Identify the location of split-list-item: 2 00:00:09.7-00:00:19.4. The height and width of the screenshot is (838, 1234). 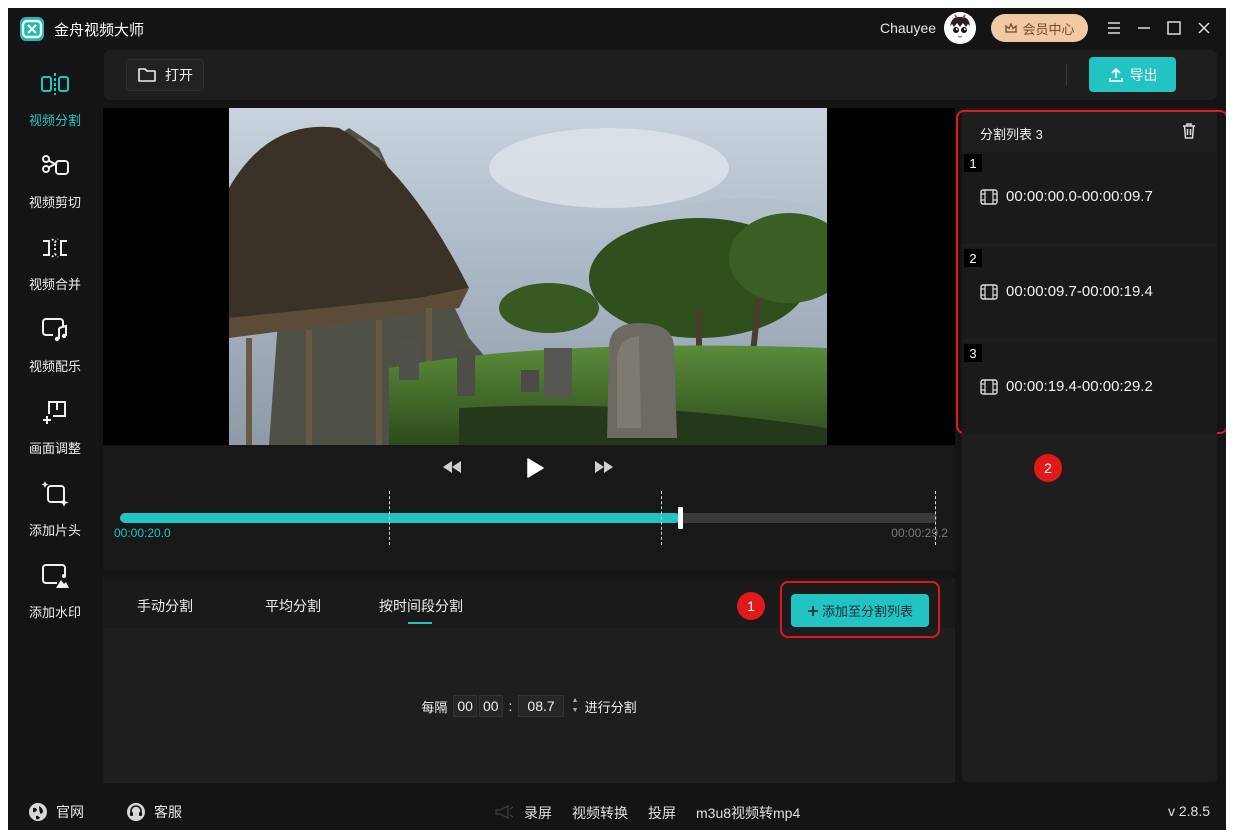
(1089, 293).